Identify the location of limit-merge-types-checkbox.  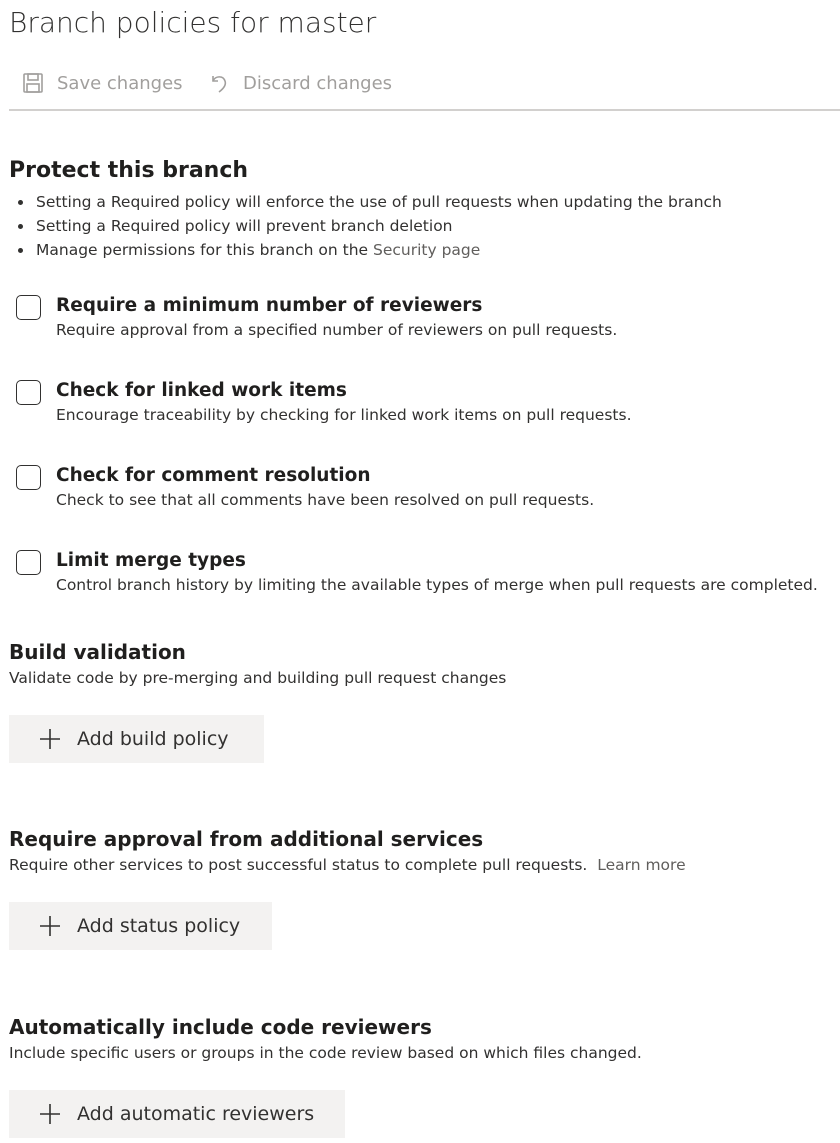
(28, 562).